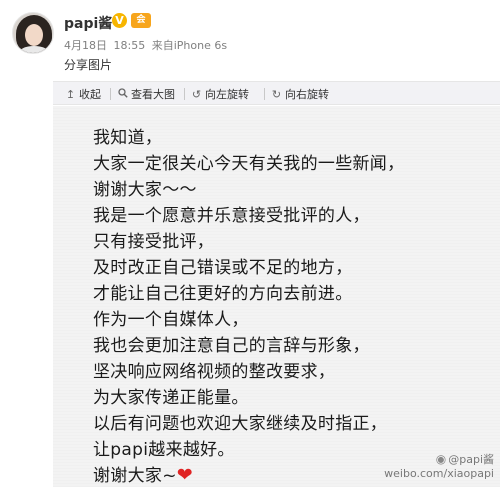  What do you see at coordinates (135, 476) in the screenshot?
I see `thanks-text: 谢谢大家~` at bounding box center [135, 476].